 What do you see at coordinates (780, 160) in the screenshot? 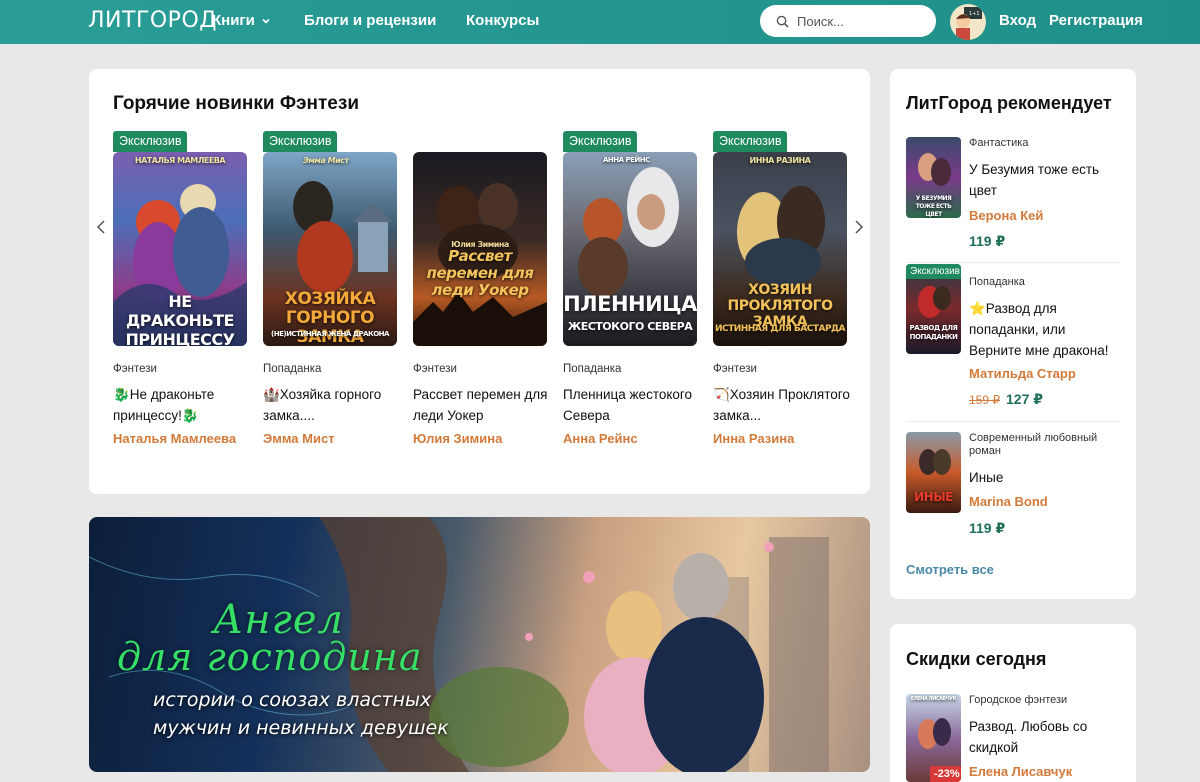
I see `cover-author: ИННА РАЗИНА` at bounding box center [780, 160].